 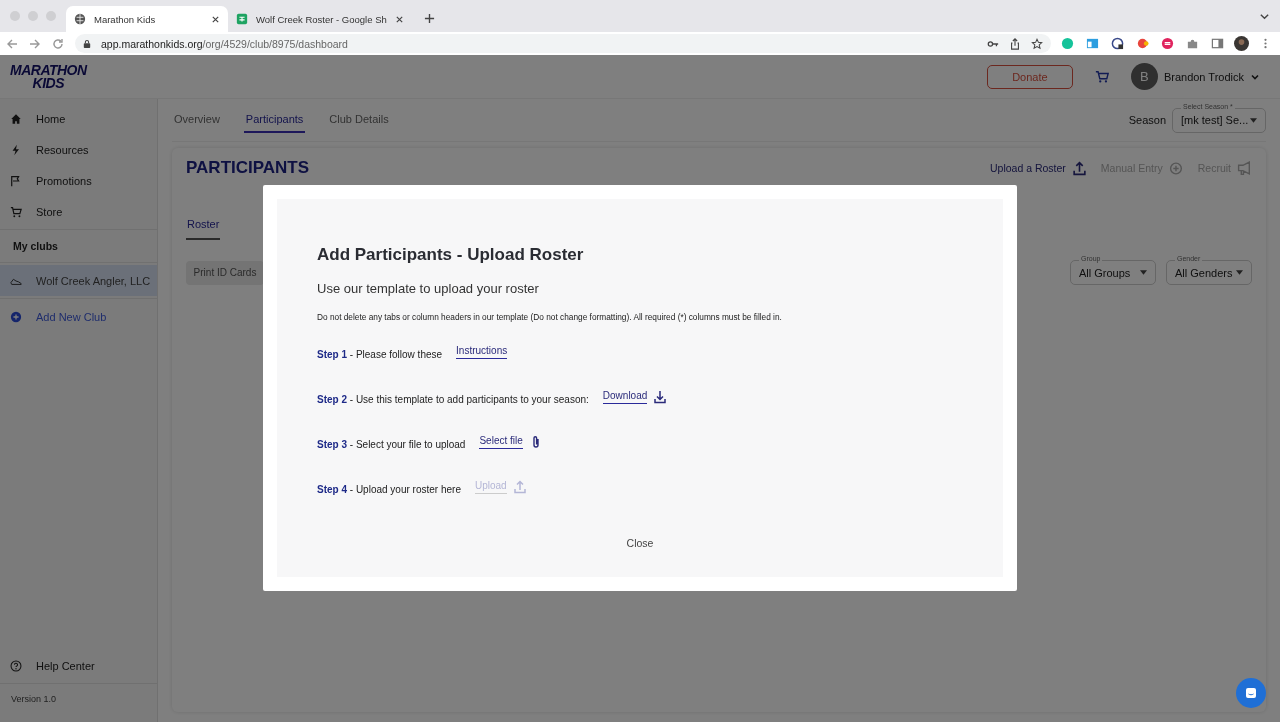 What do you see at coordinates (16, 118) in the screenshot?
I see `home-icon` at bounding box center [16, 118].